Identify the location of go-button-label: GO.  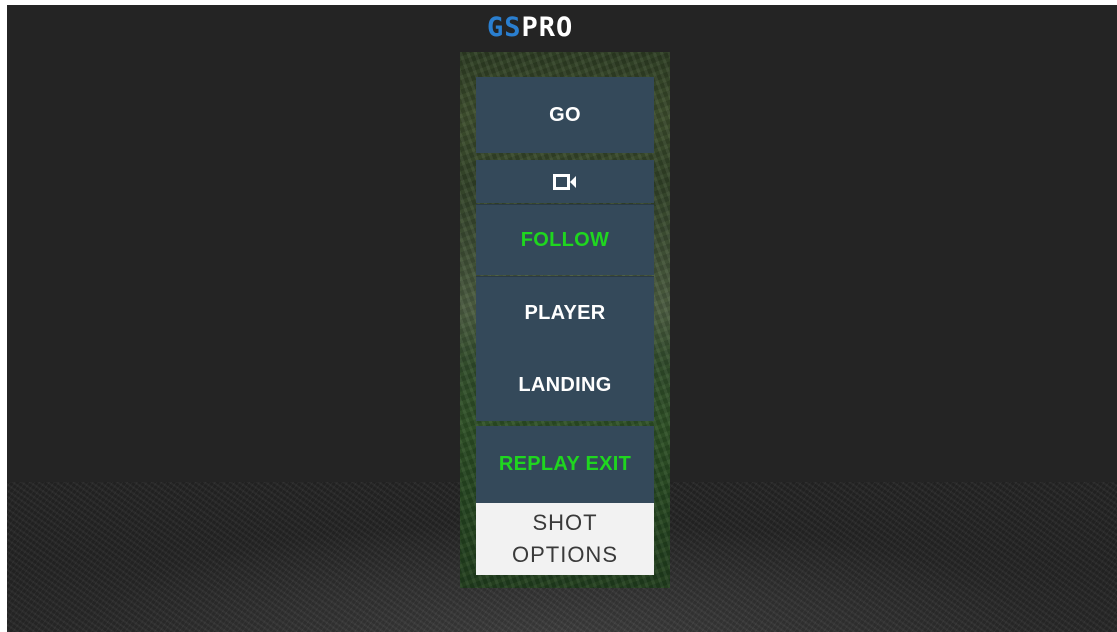
(565, 114).